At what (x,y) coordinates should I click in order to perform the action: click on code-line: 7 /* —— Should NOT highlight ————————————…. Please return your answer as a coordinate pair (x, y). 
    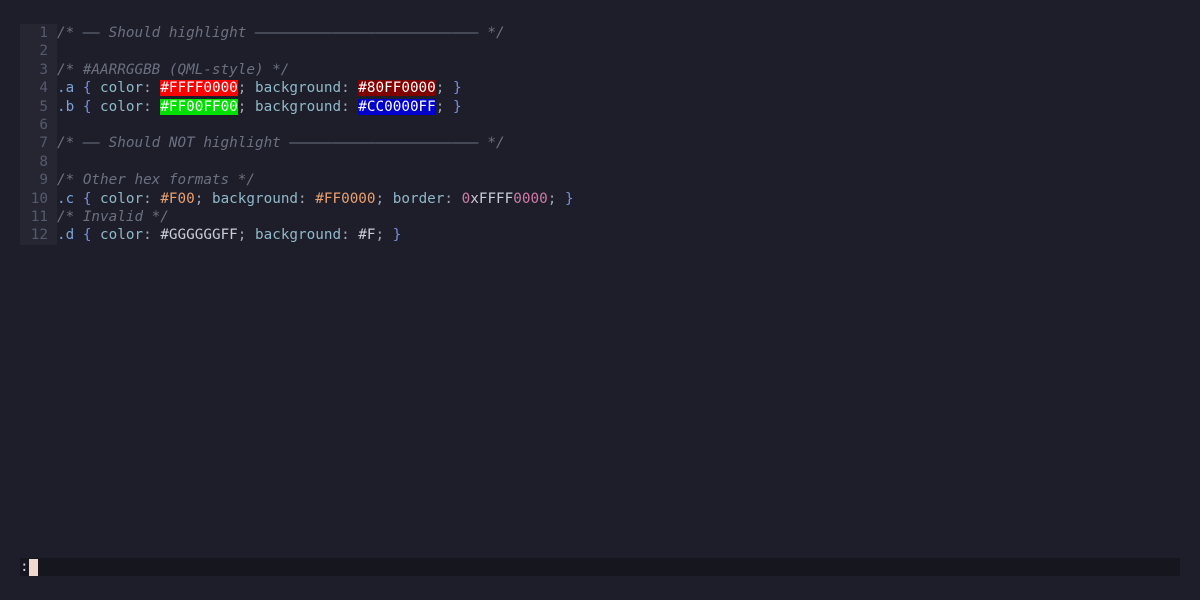
    Looking at the image, I should click on (297, 143).